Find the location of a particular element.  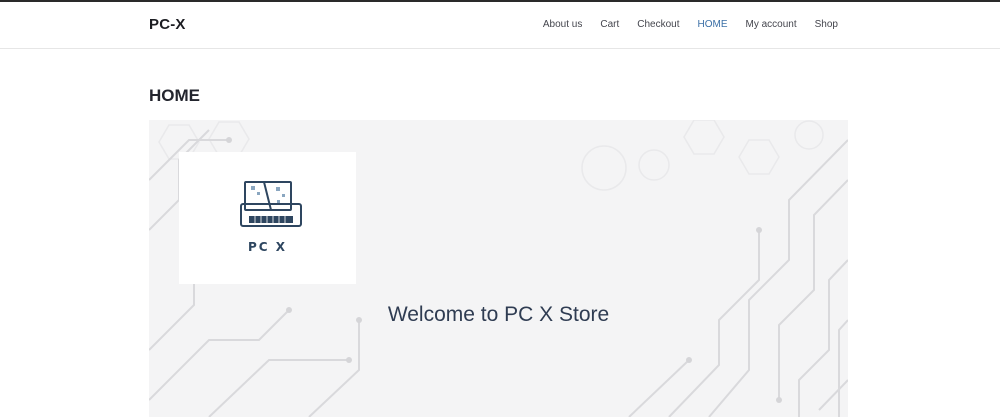

computer-monitor-keyboard-icon is located at coordinates (271, 204).